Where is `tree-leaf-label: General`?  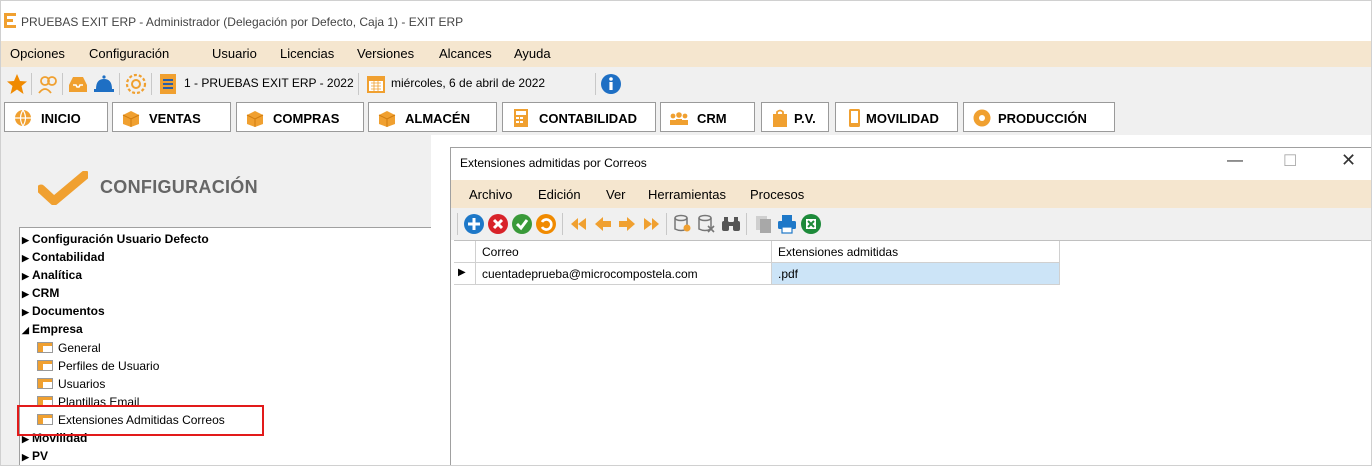 tree-leaf-label: General is located at coordinates (79, 348).